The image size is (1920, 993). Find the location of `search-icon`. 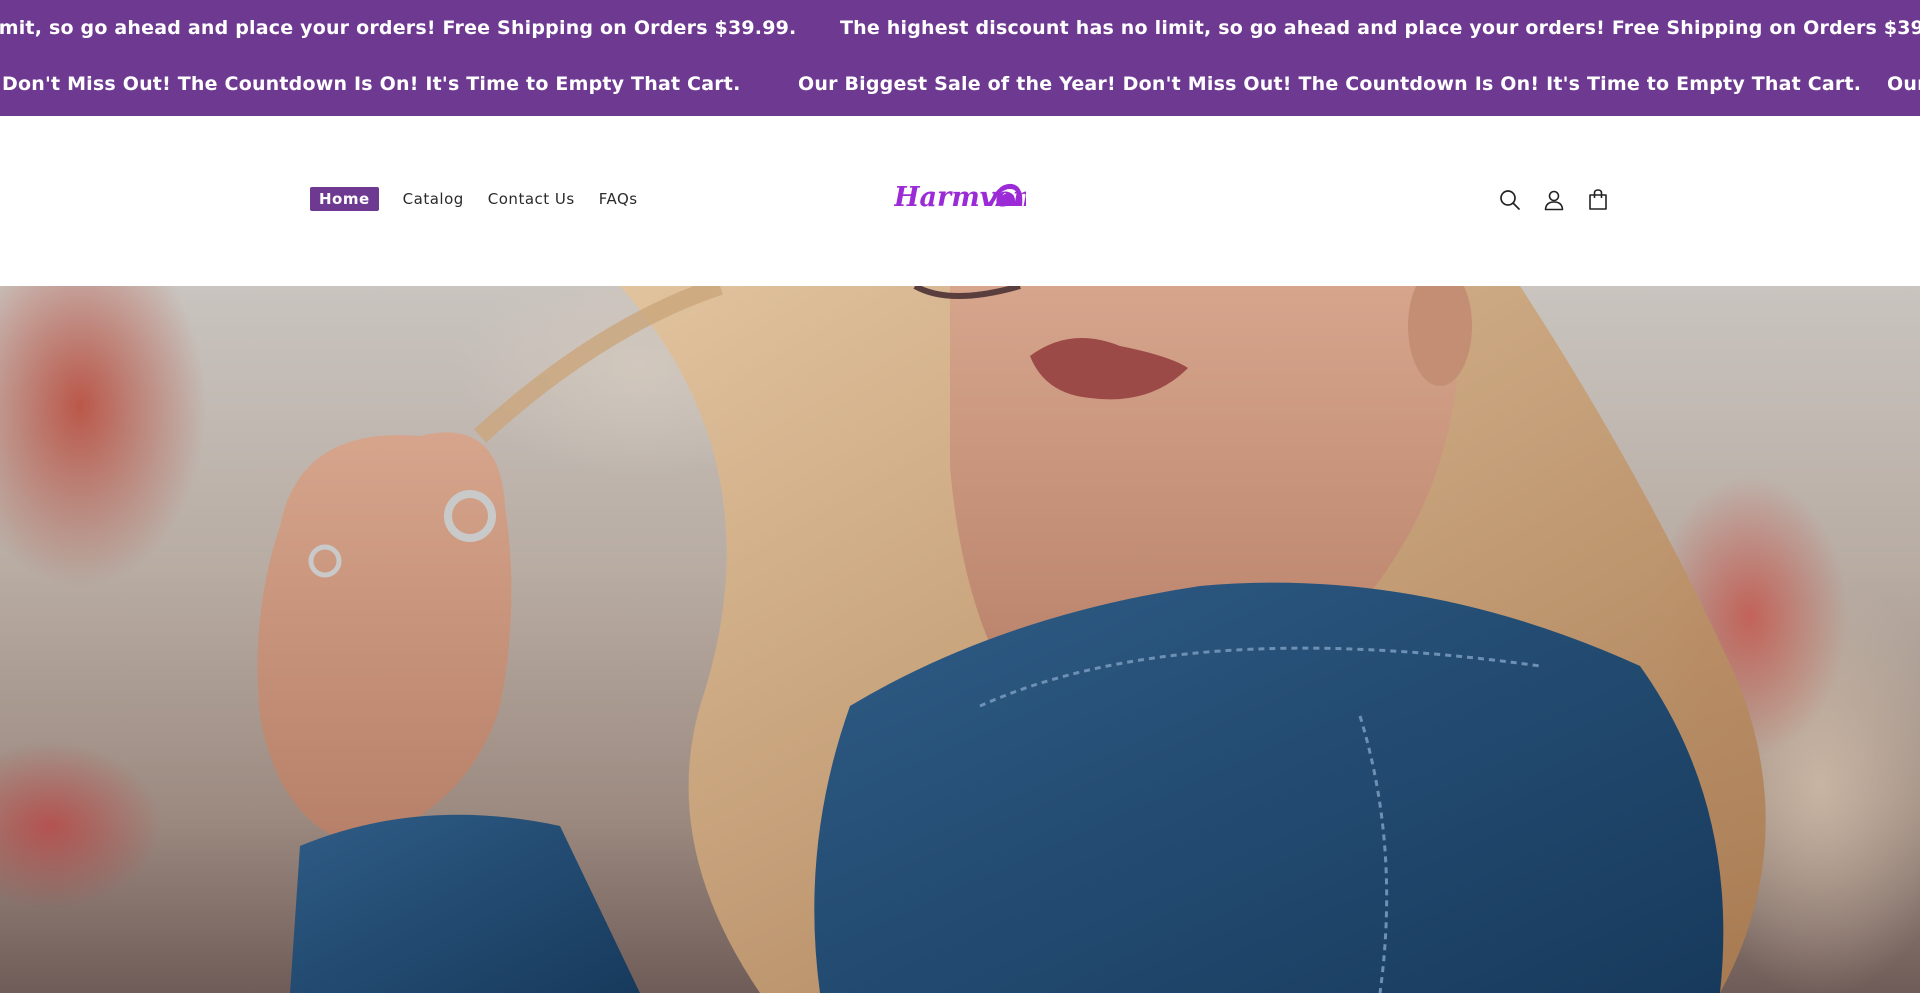

search-icon is located at coordinates (1510, 200).